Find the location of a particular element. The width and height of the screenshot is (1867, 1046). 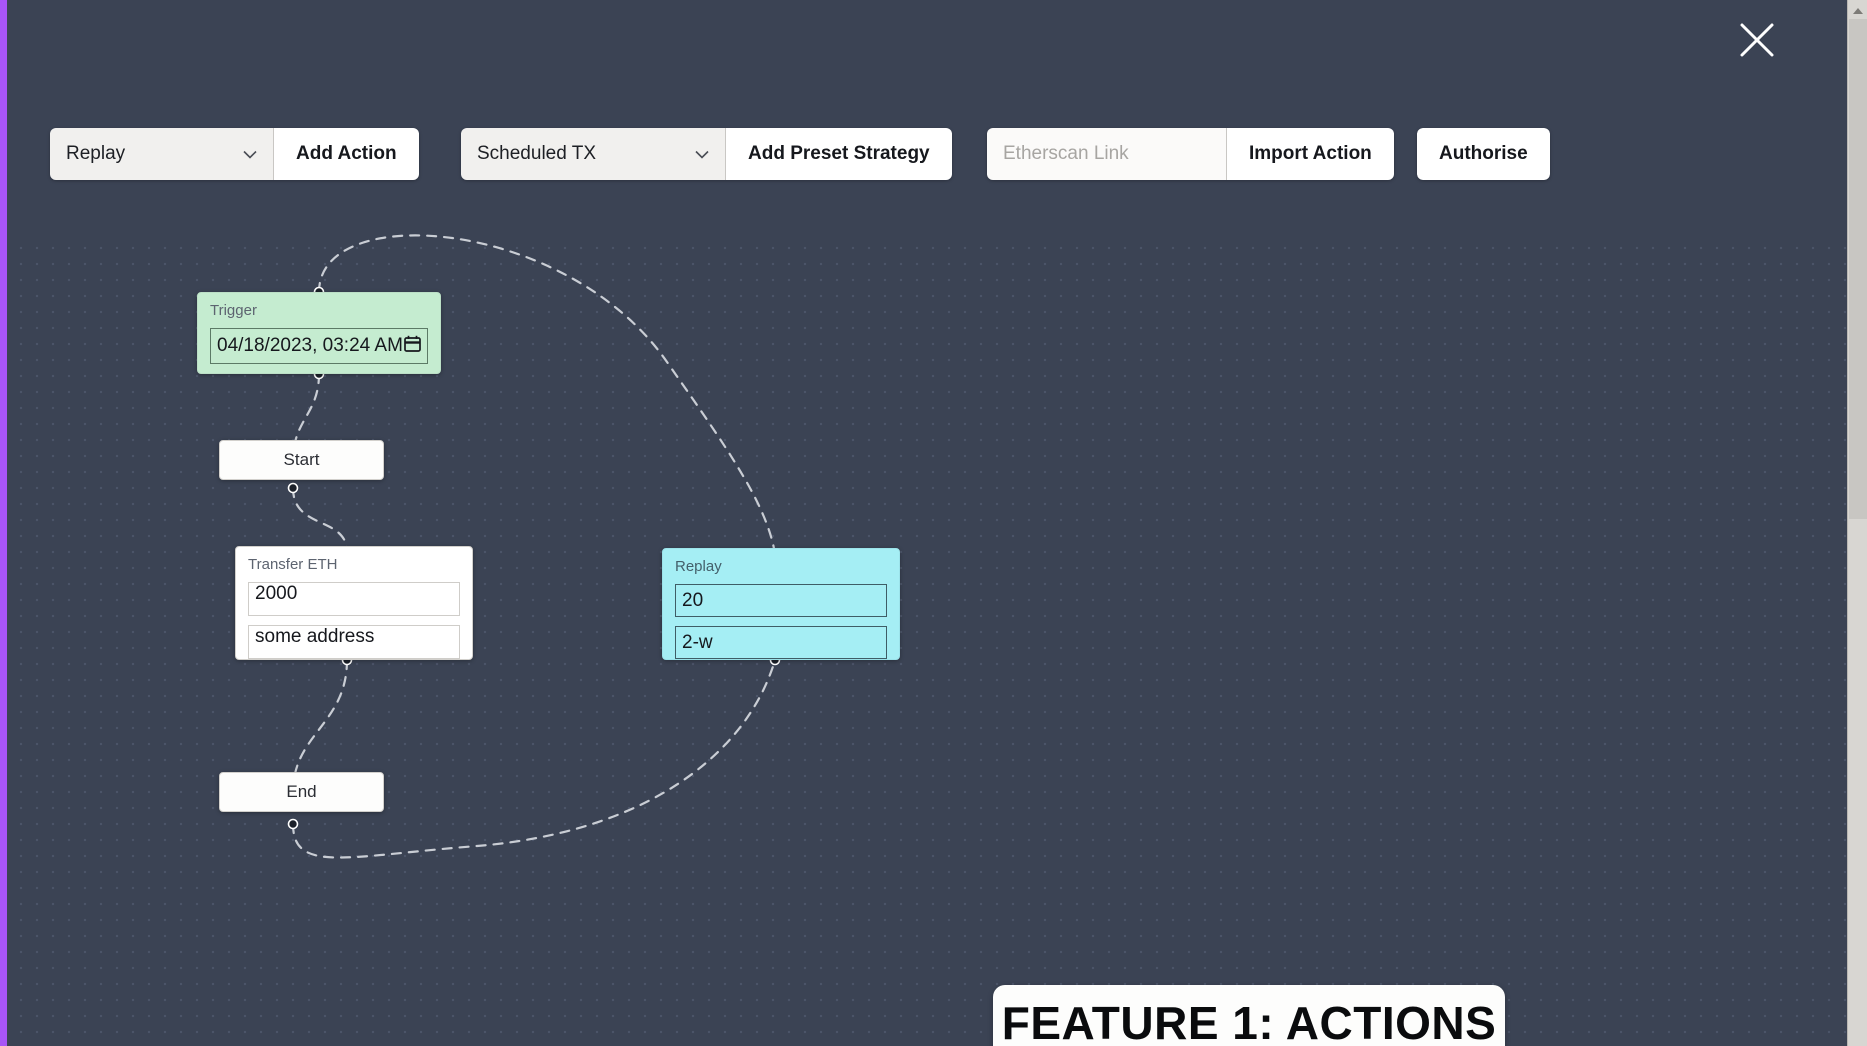

add-preset-strategy-group: Scheduled TX Add Preset Strategy is located at coordinates (706, 154).